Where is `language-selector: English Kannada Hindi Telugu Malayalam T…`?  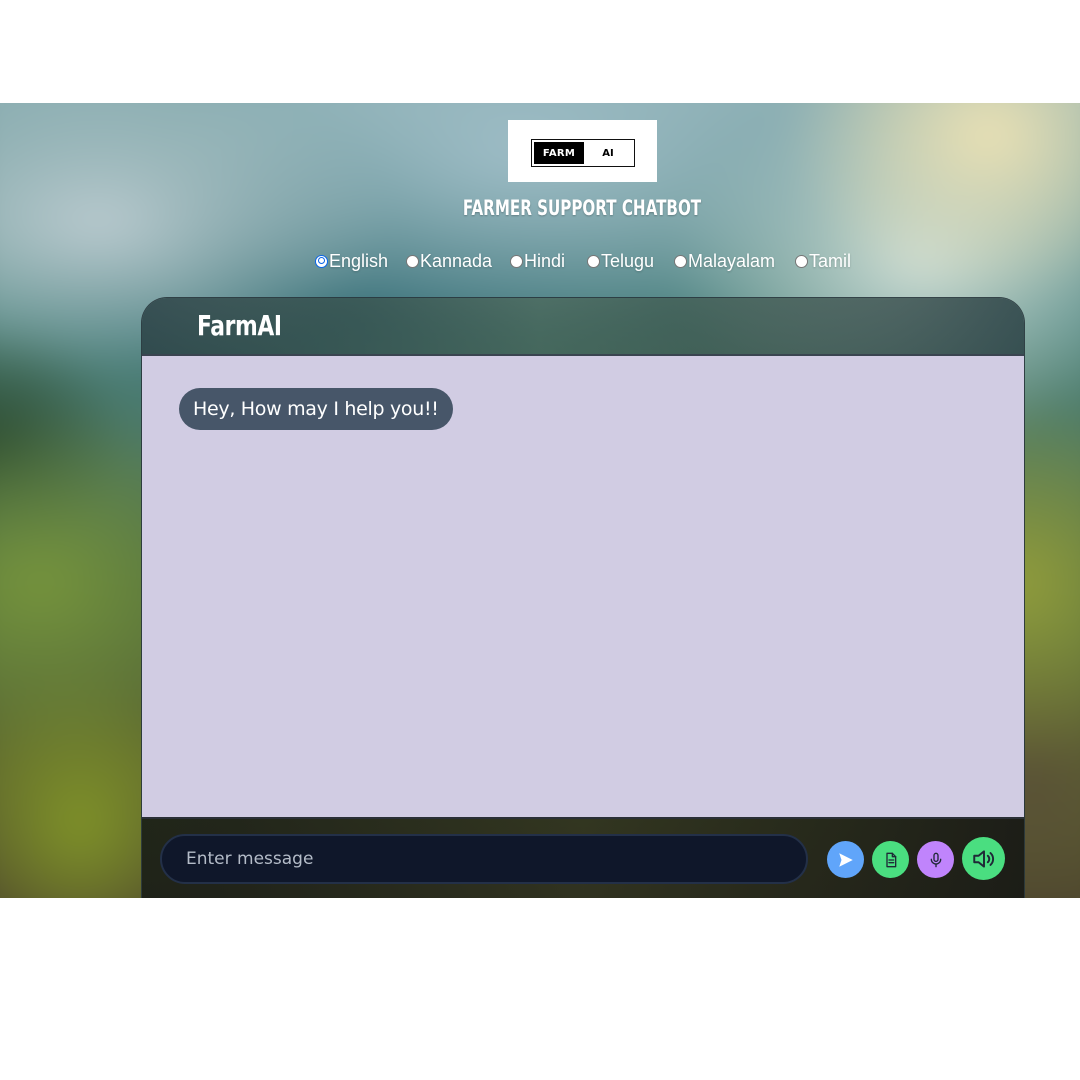
language-selector: English Kannada Hindi Telugu Malayalam T… is located at coordinates (540, 261).